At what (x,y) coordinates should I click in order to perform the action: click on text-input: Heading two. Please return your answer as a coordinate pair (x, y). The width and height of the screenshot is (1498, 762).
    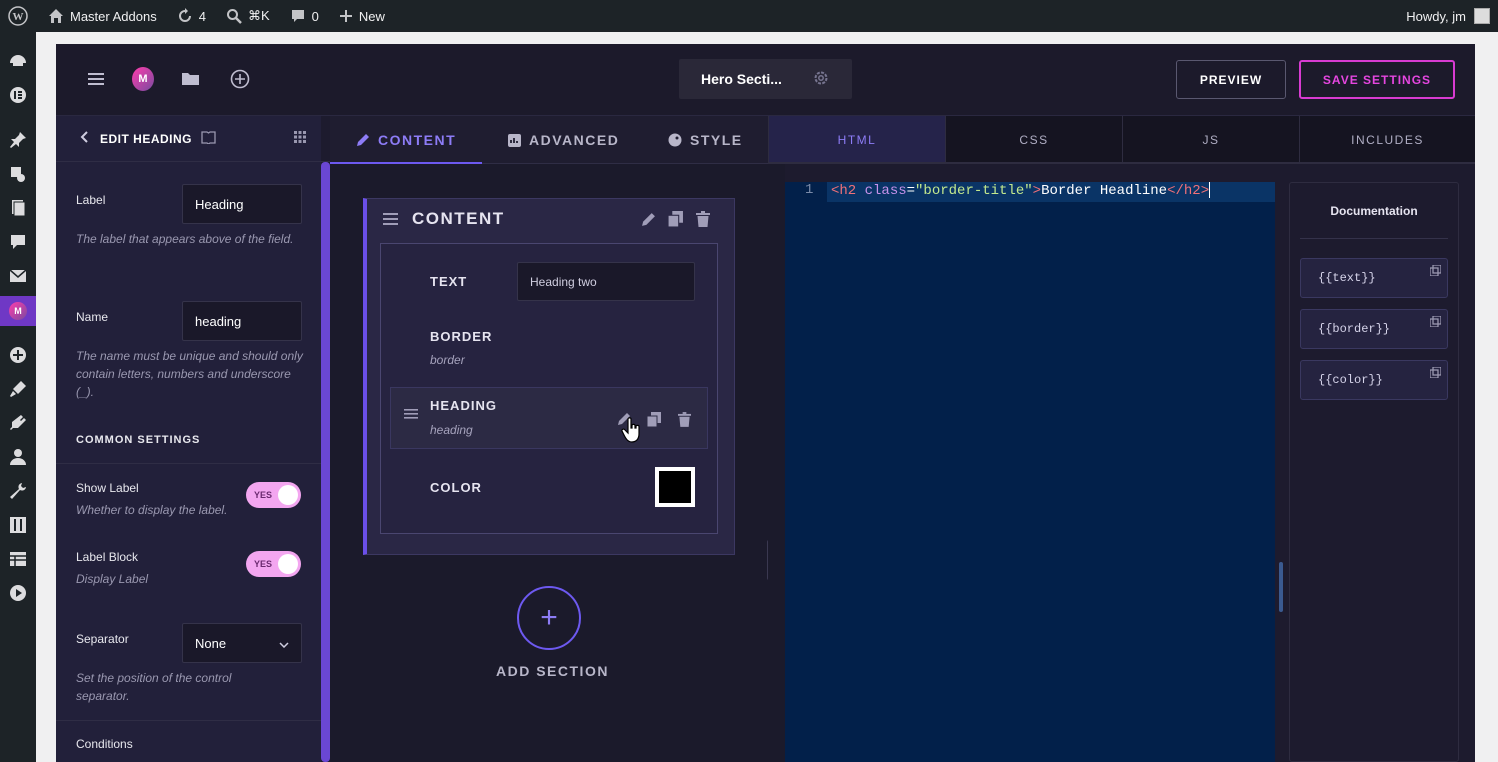
    Looking at the image, I should click on (606, 281).